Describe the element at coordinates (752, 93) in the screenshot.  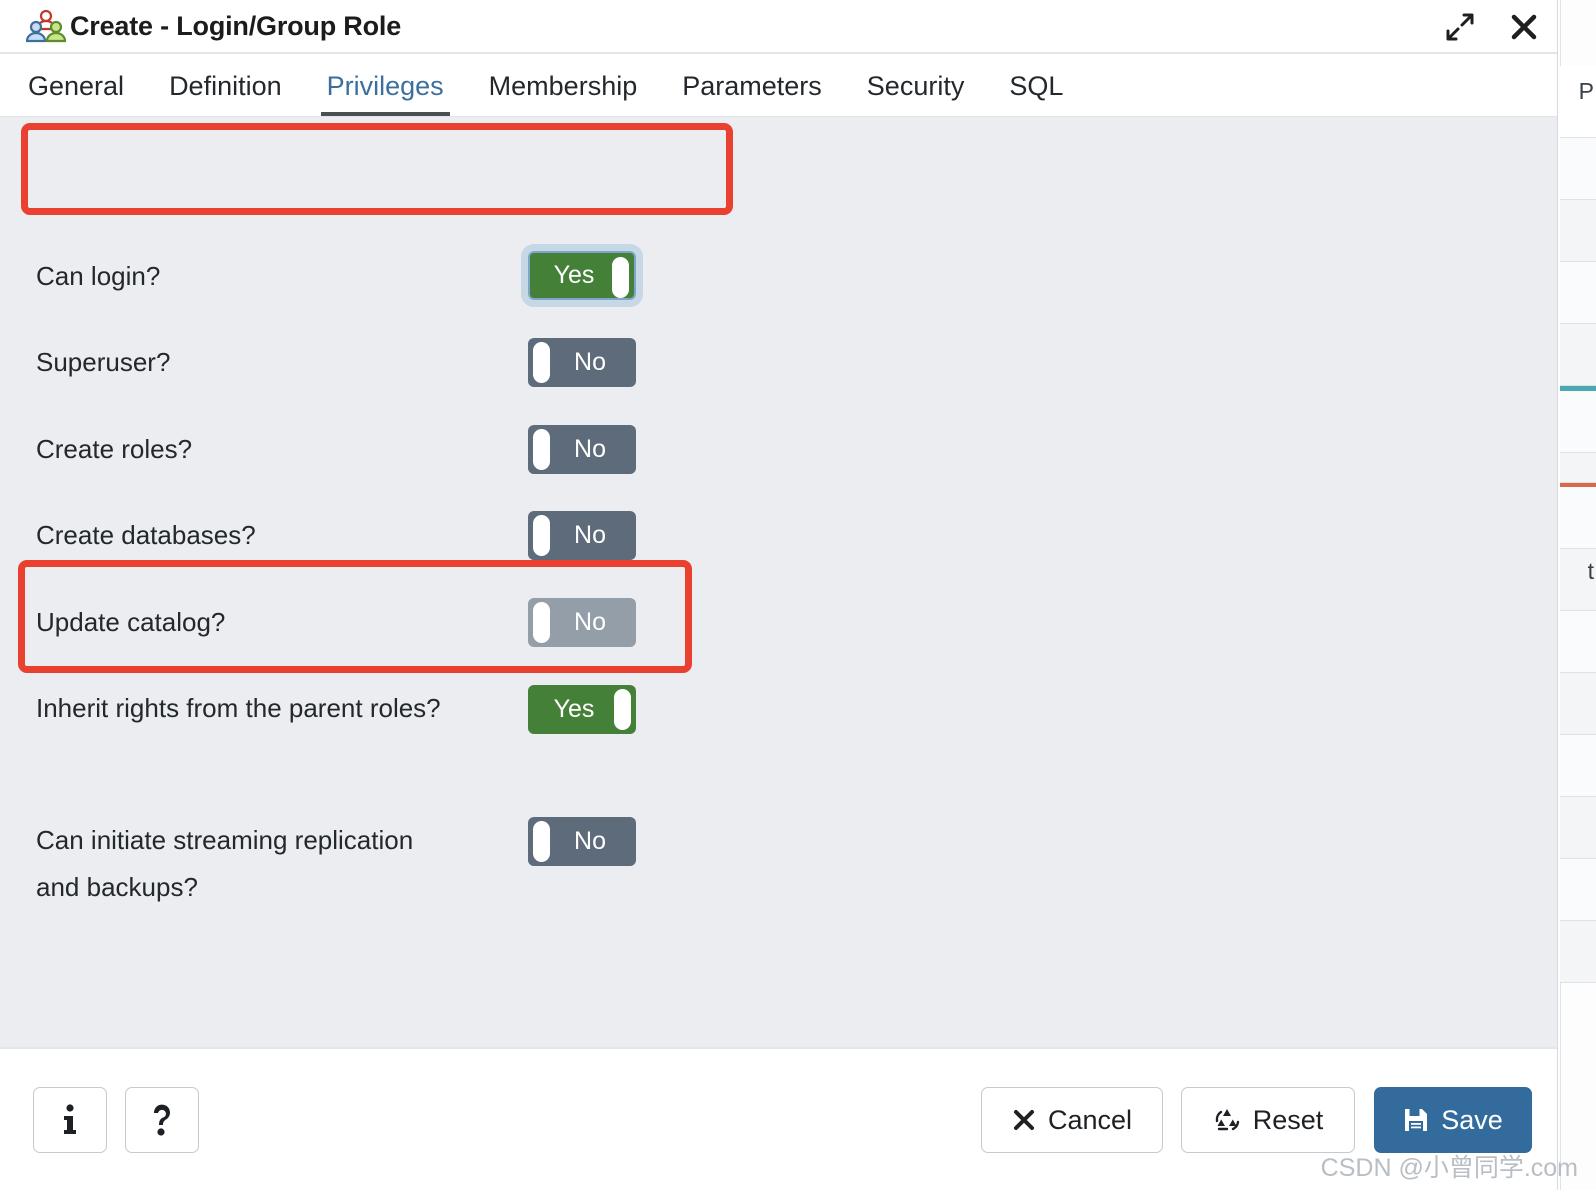
I see `tab-parameters: Parameters` at that location.